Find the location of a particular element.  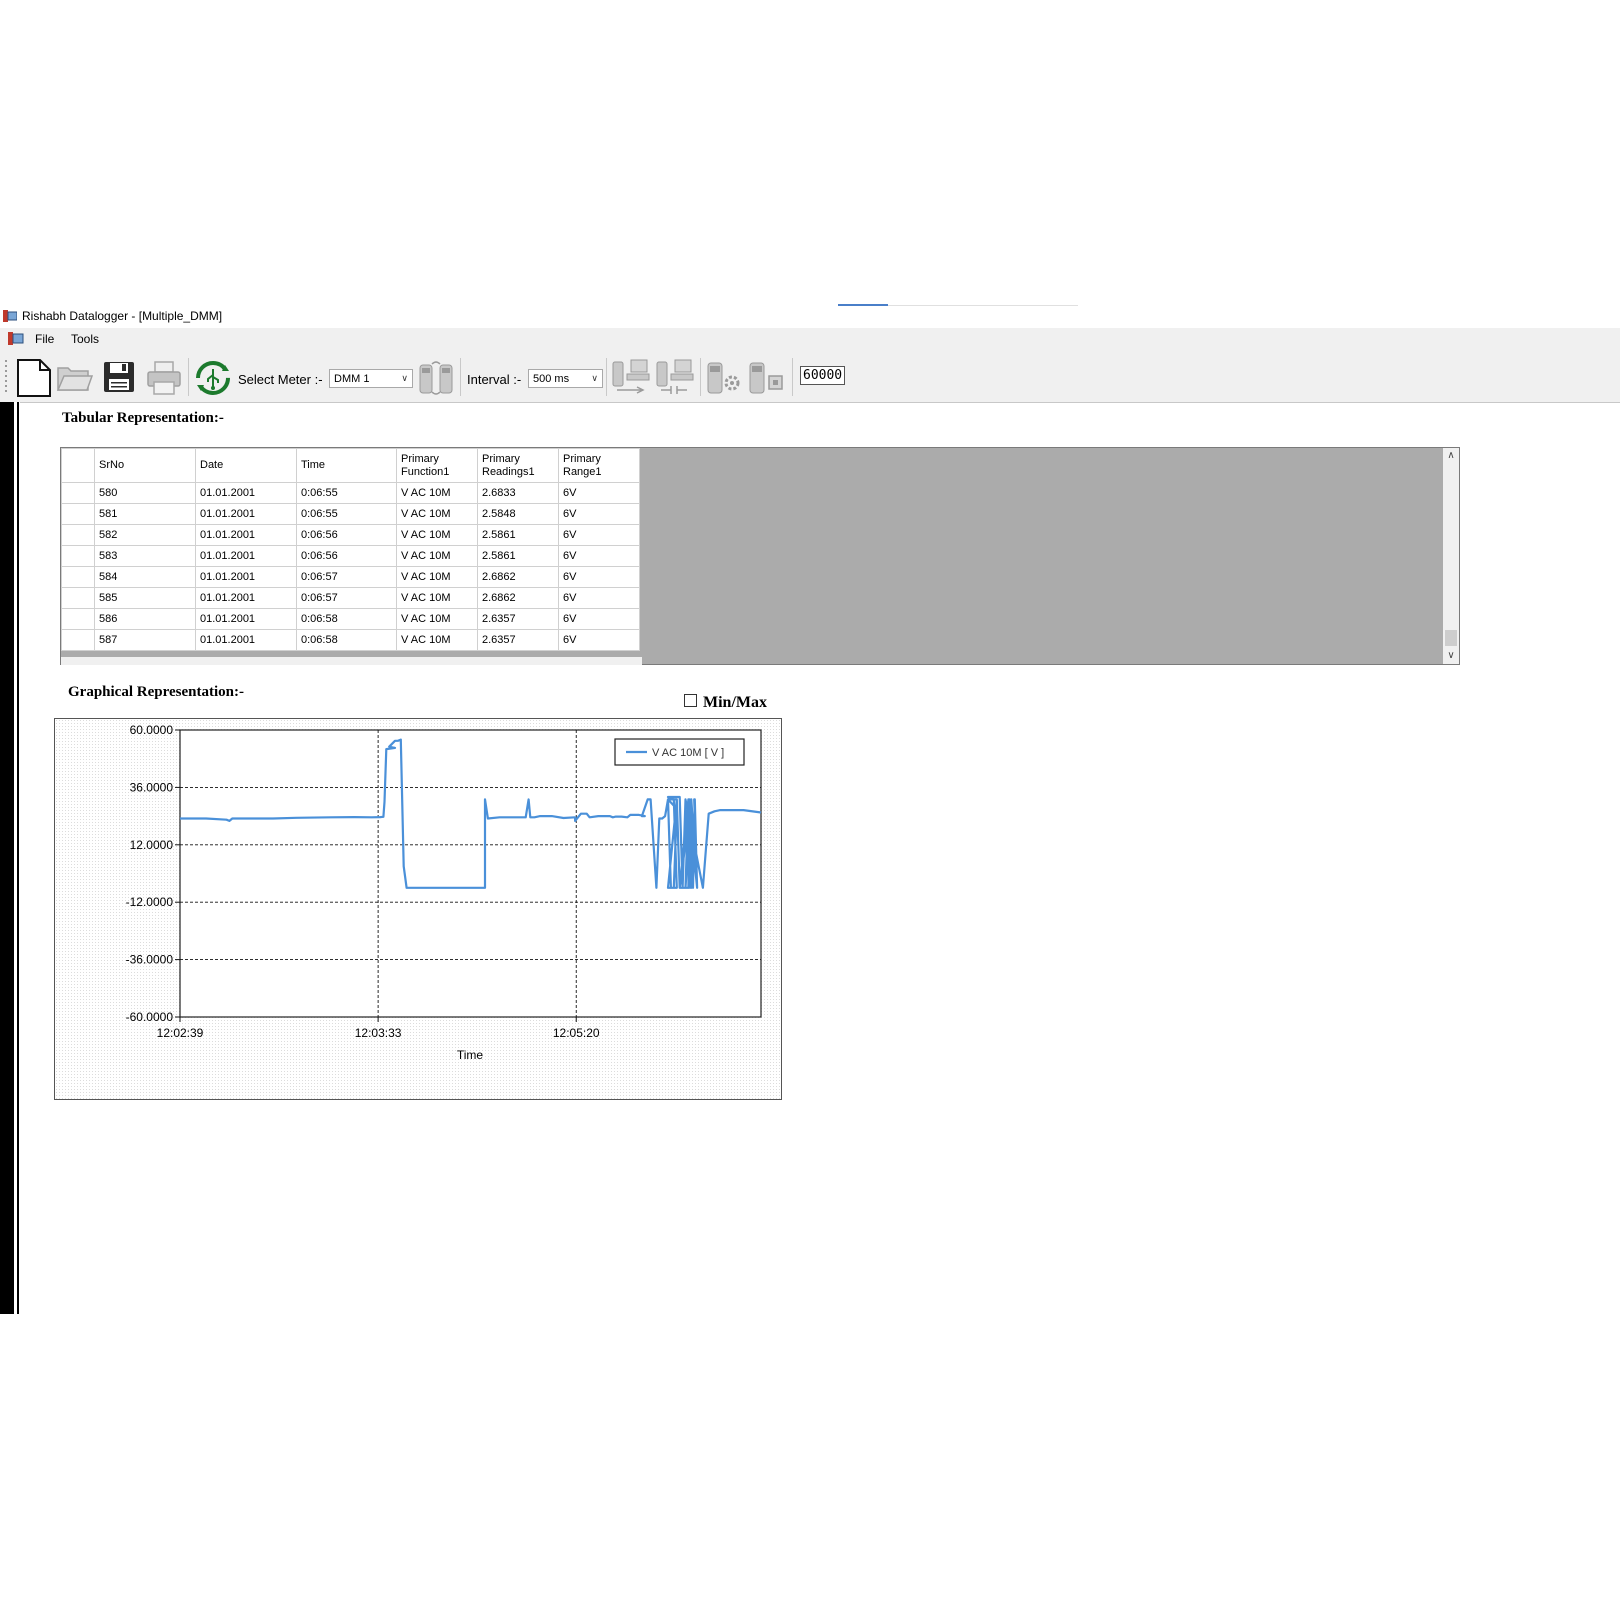

meter-memory-icon is located at coordinates (767, 378).